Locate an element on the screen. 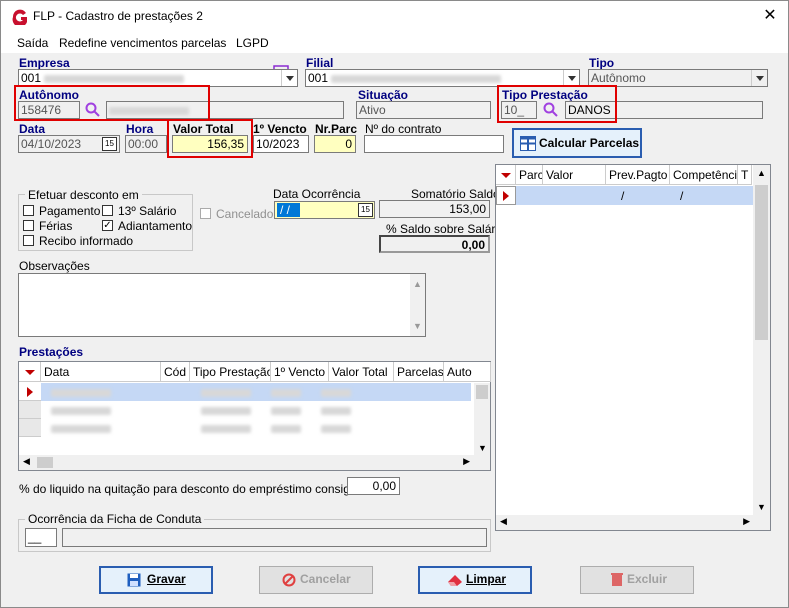 The width and height of the screenshot is (789, 608). nr-parc-input: 0 is located at coordinates (335, 144).